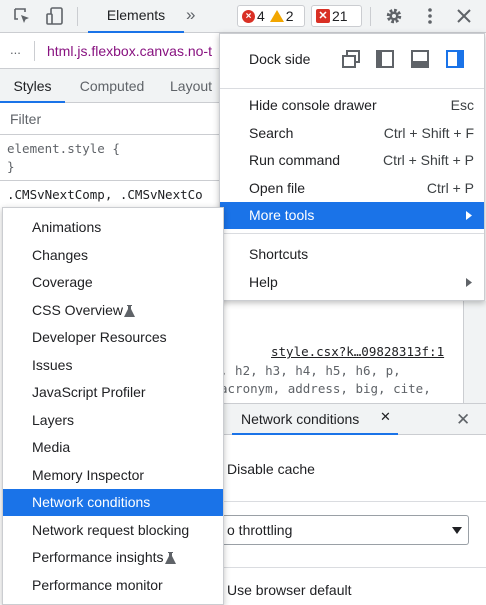 This screenshot has height=605, width=486. Describe the element at coordinates (113, 447) in the screenshot. I see `menu-item-media: Media` at that location.